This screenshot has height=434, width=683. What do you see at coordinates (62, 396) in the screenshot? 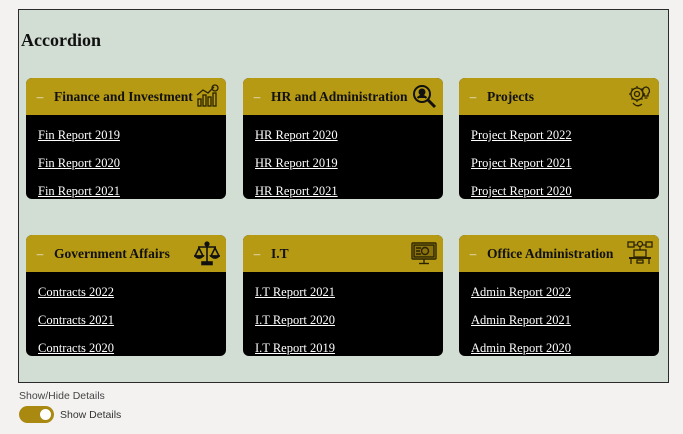
I see `show-hide-label: Show/Hide Details` at bounding box center [62, 396].